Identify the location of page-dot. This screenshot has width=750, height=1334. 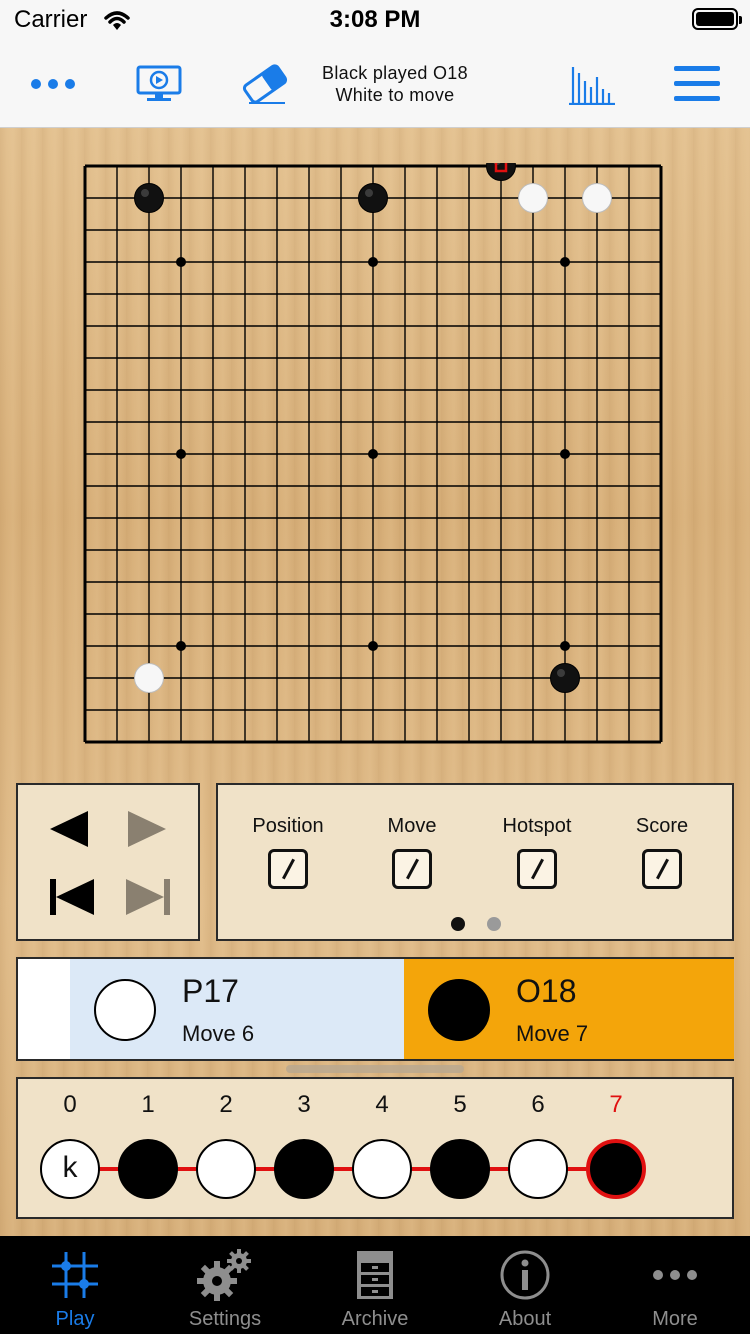
(494, 924).